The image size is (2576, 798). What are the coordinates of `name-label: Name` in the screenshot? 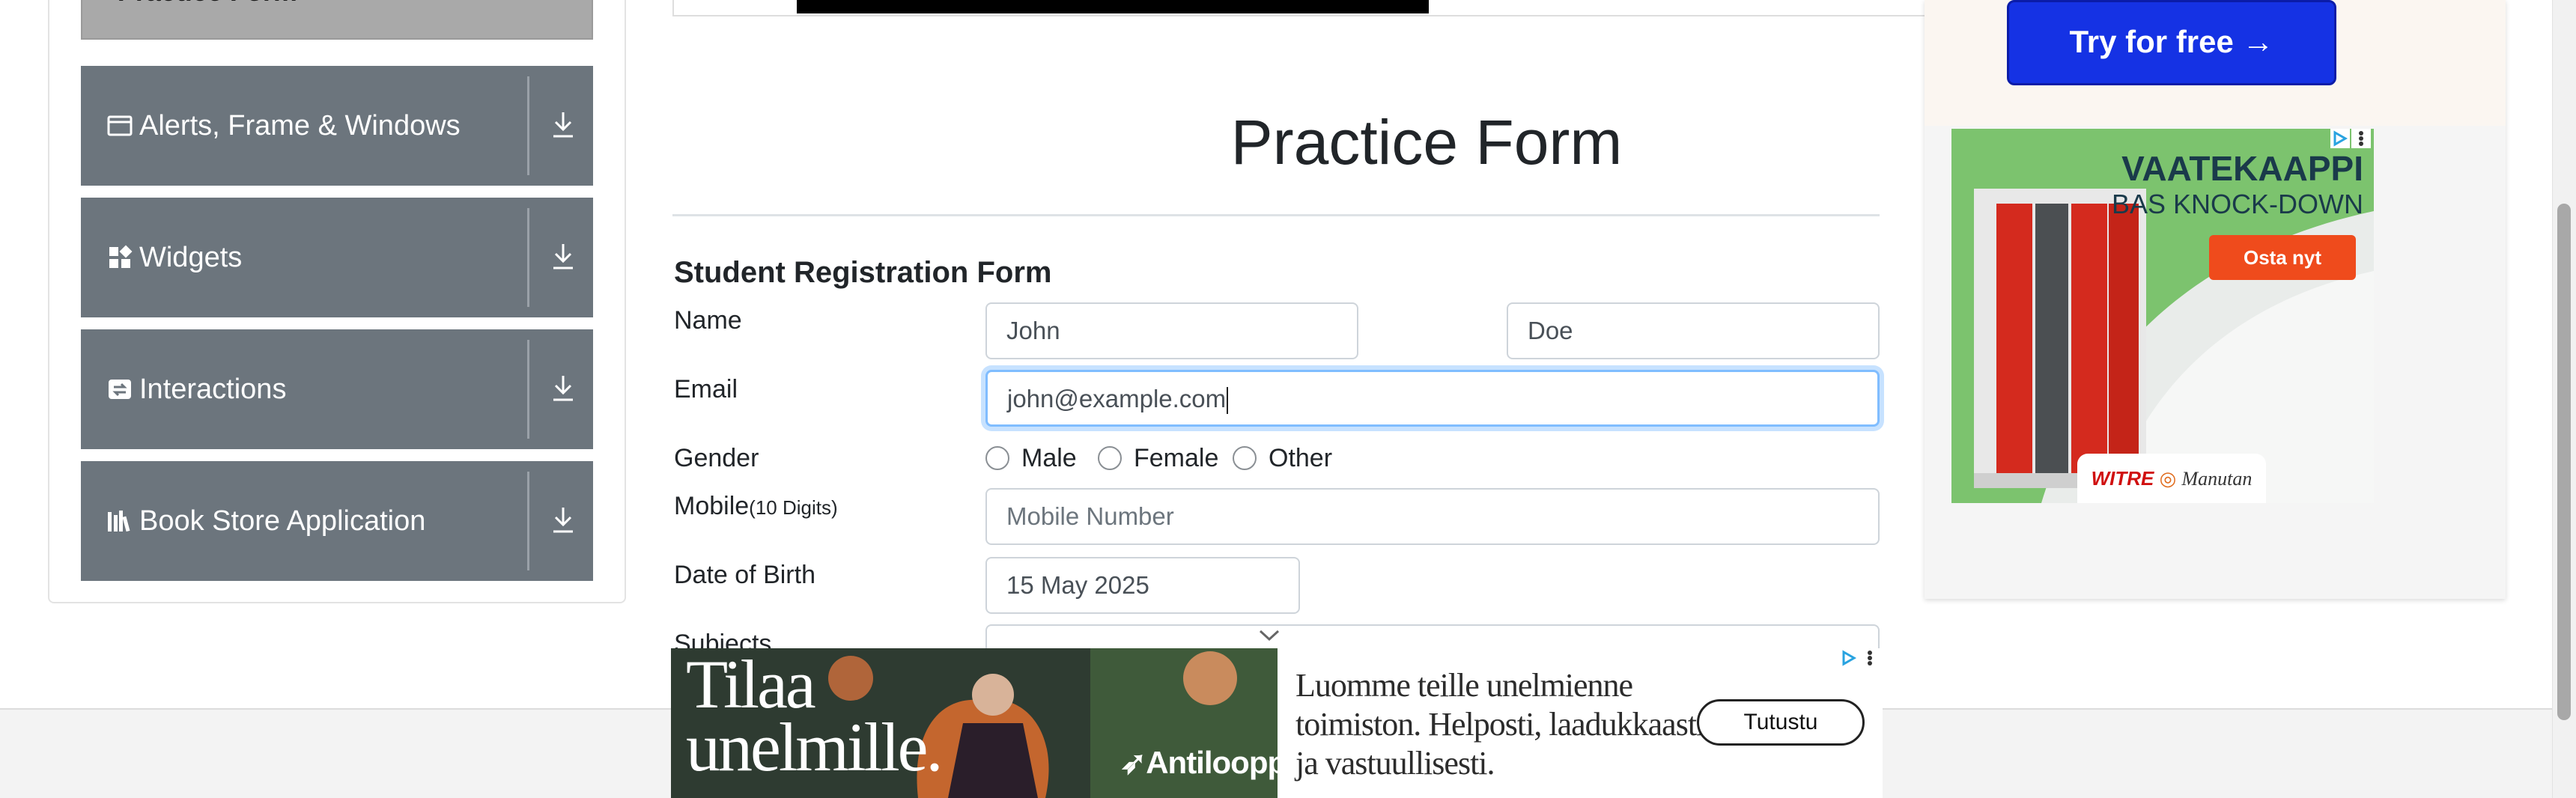 It's located at (708, 320).